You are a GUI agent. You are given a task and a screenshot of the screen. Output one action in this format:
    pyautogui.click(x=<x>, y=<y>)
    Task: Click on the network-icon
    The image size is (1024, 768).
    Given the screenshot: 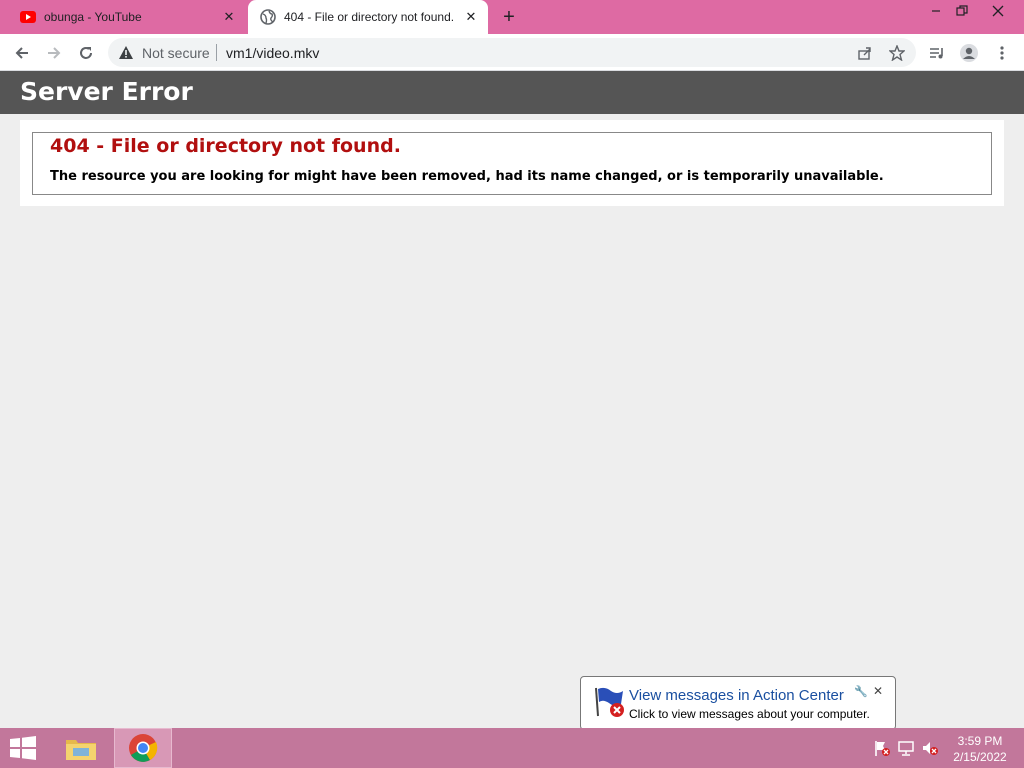 What is the action you would take?
    pyautogui.click(x=906, y=748)
    